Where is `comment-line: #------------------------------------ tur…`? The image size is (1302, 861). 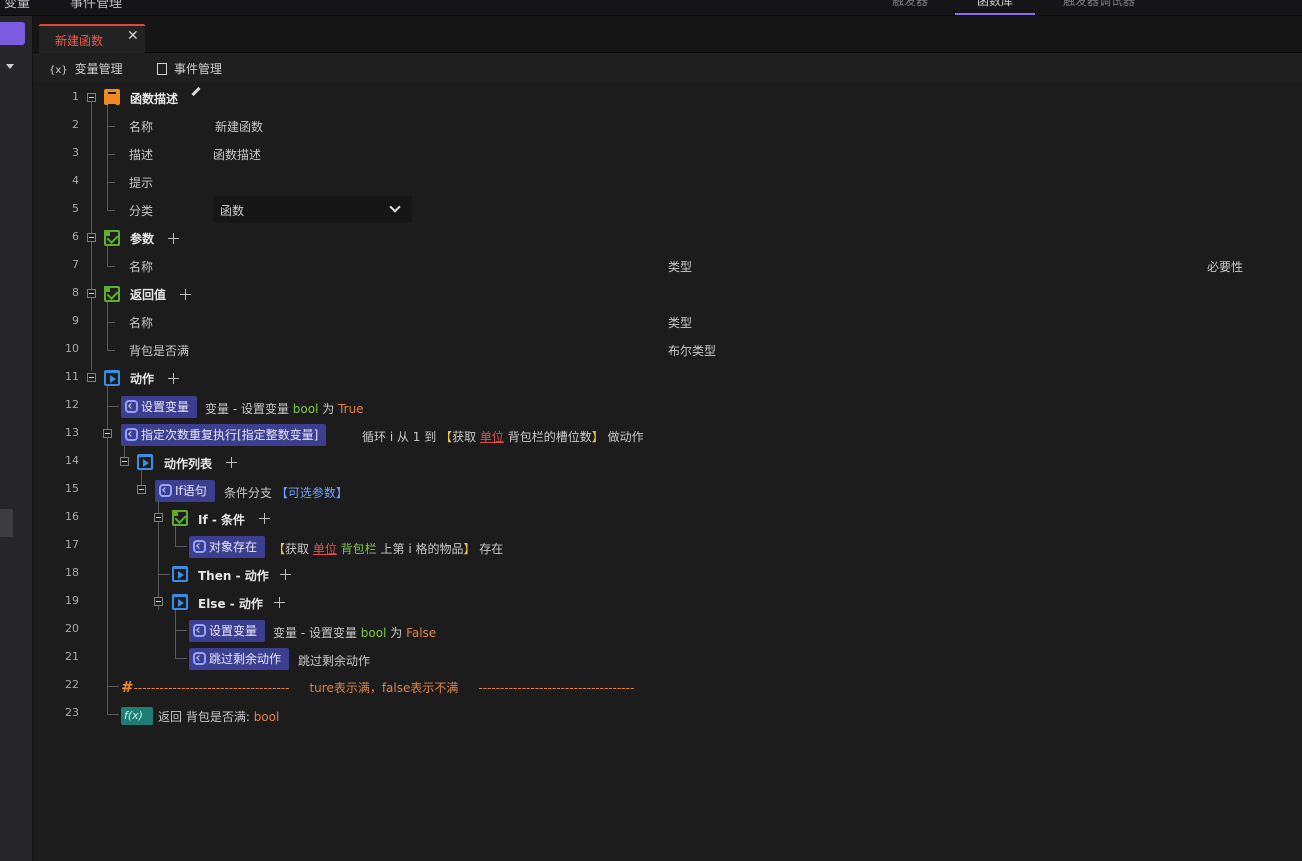 comment-line: #------------------------------------ tur… is located at coordinates (377, 687).